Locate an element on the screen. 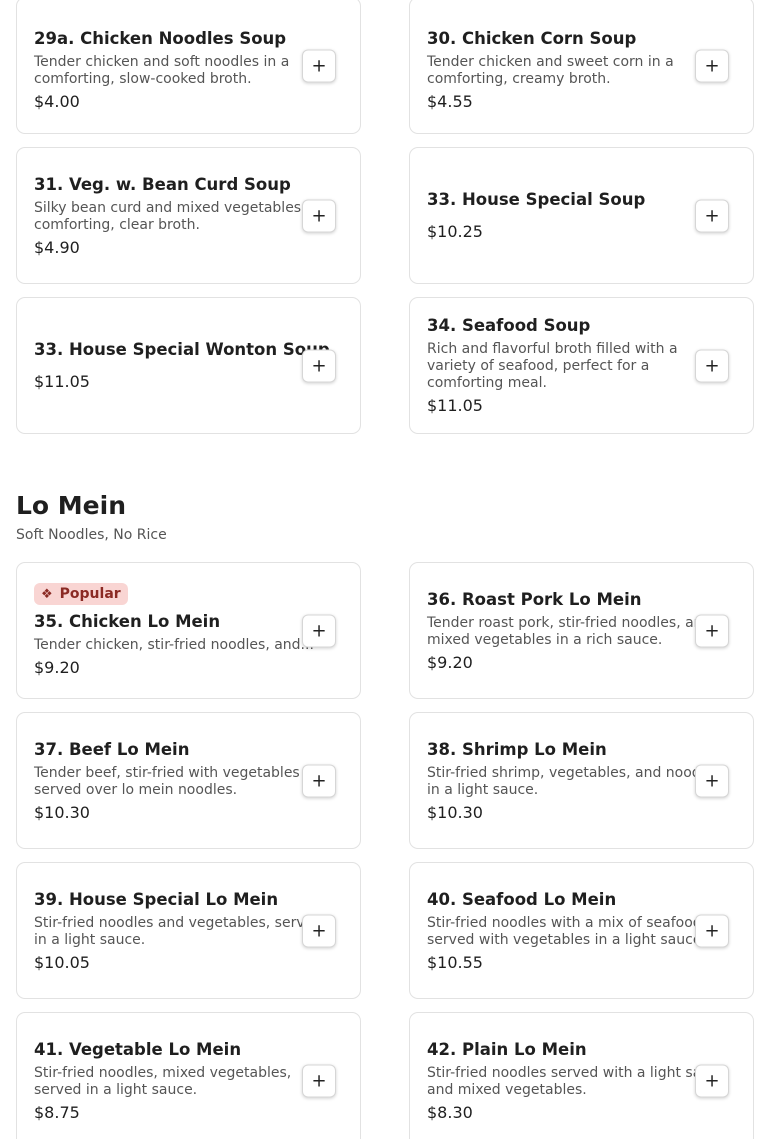 The height and width of the screenshot is (1139, 770). menu-item-card: 33. House Special Wonton Soup $11.05 + is located at coordinates (188, 365).